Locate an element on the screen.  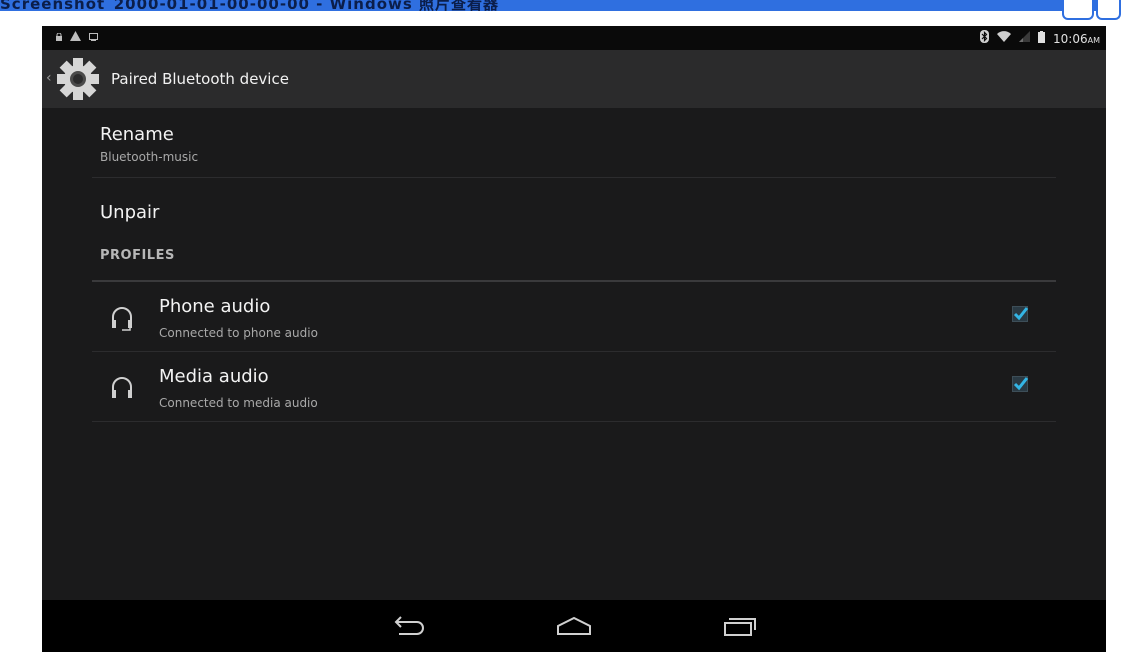
media-audio-profile: Media audio Connected to media audio is located at coordinates (574, 387).